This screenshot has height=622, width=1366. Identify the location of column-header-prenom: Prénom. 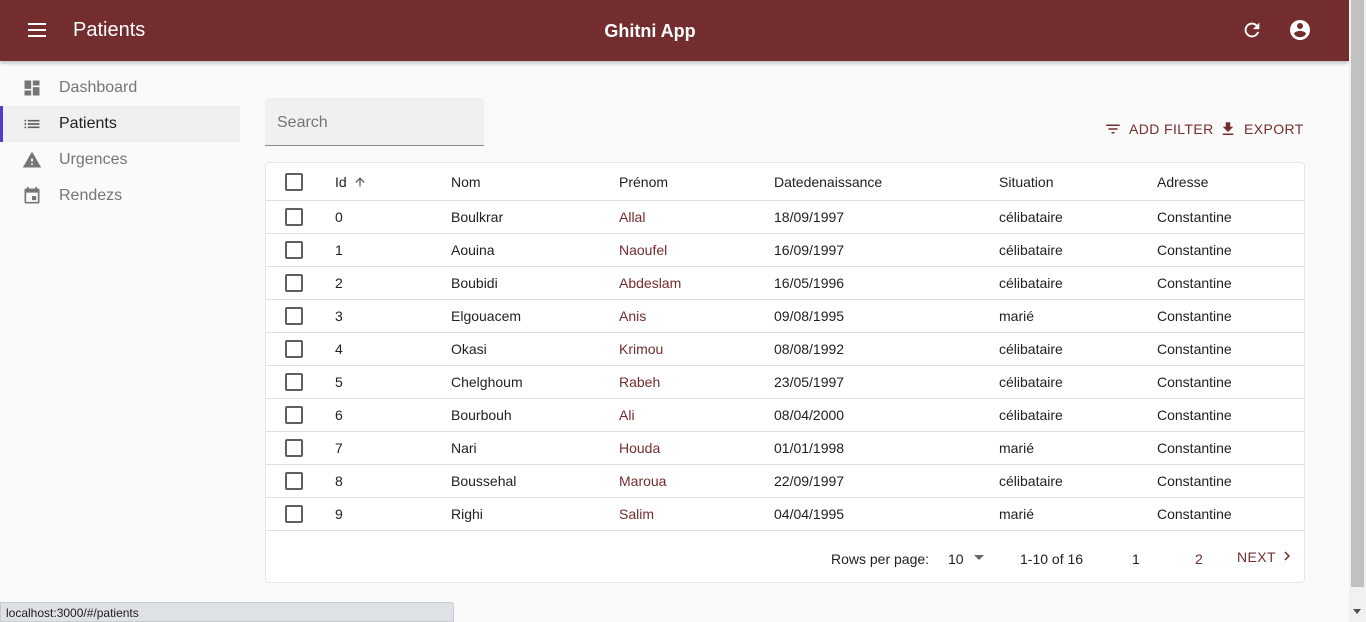
(643, 181).